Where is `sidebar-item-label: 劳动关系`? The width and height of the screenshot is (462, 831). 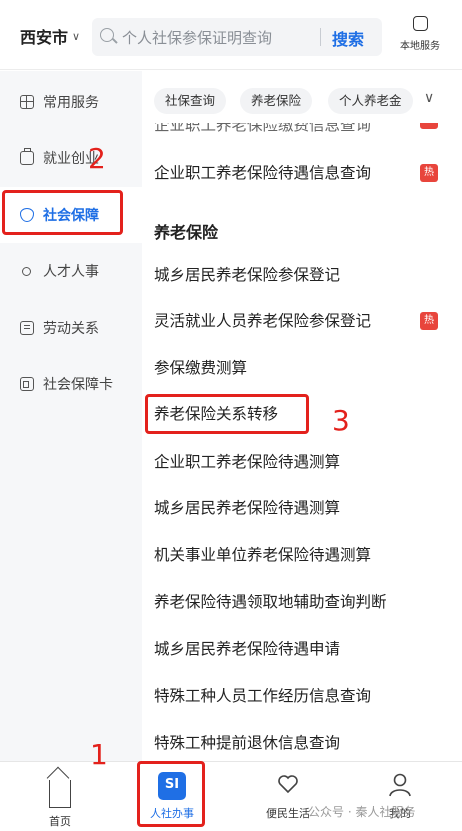 sidebar-item-label: 劳动关系 is located at coordinates (71, 329).